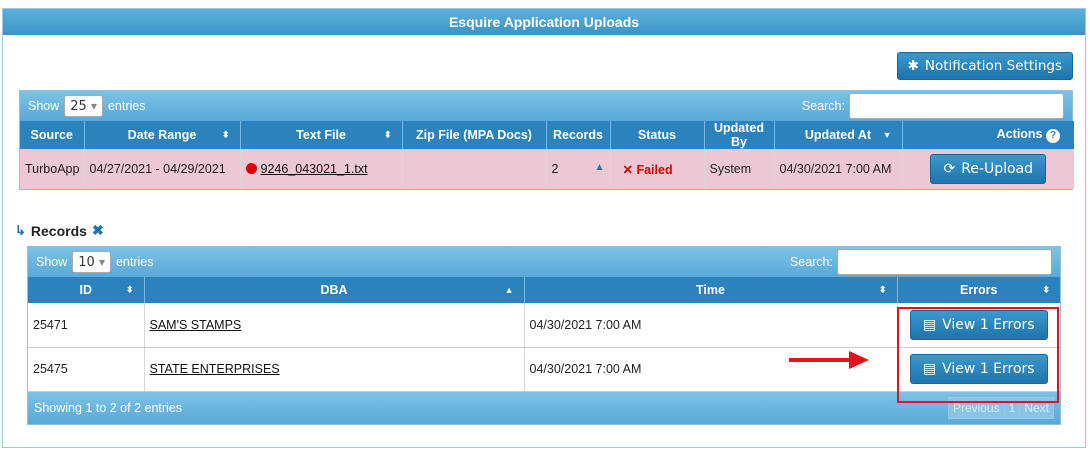 This screenshot has width=1090, height=451. Describe the element at coordinates (949, 169) in the screenshot. I see `refresh-icon: ⟳` at that location.